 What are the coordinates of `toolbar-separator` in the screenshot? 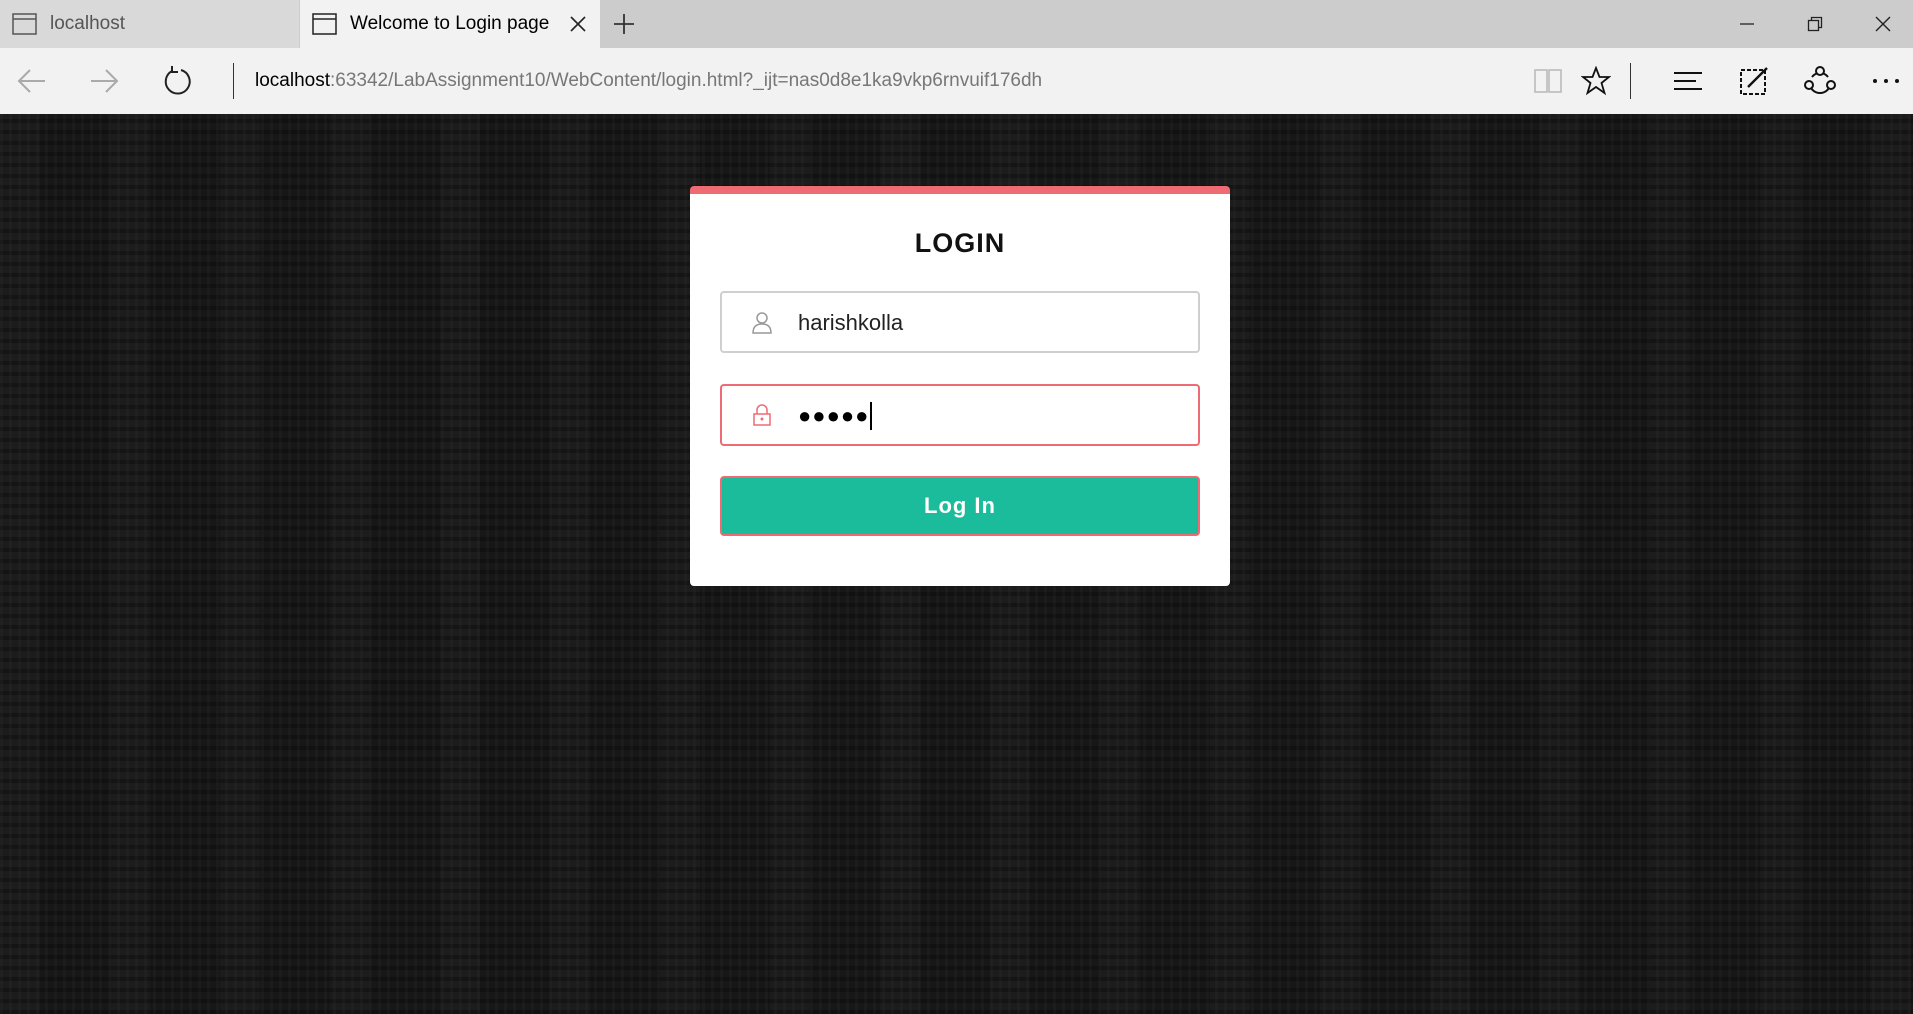 It's located at (1630, 81).